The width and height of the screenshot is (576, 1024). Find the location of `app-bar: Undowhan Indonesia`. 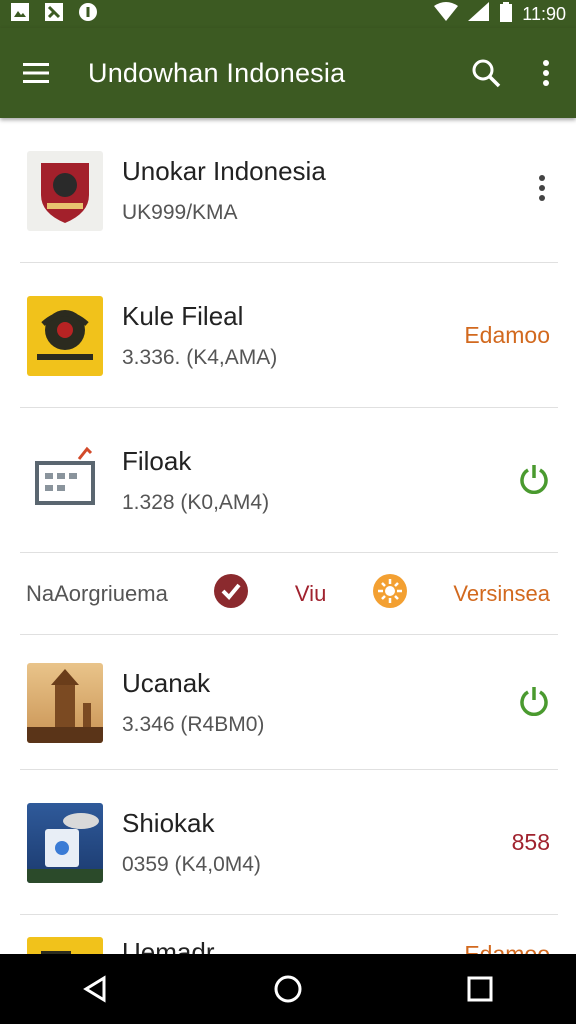

app-bar: Undowhan Indonesia is located at coordinates (288, 73).